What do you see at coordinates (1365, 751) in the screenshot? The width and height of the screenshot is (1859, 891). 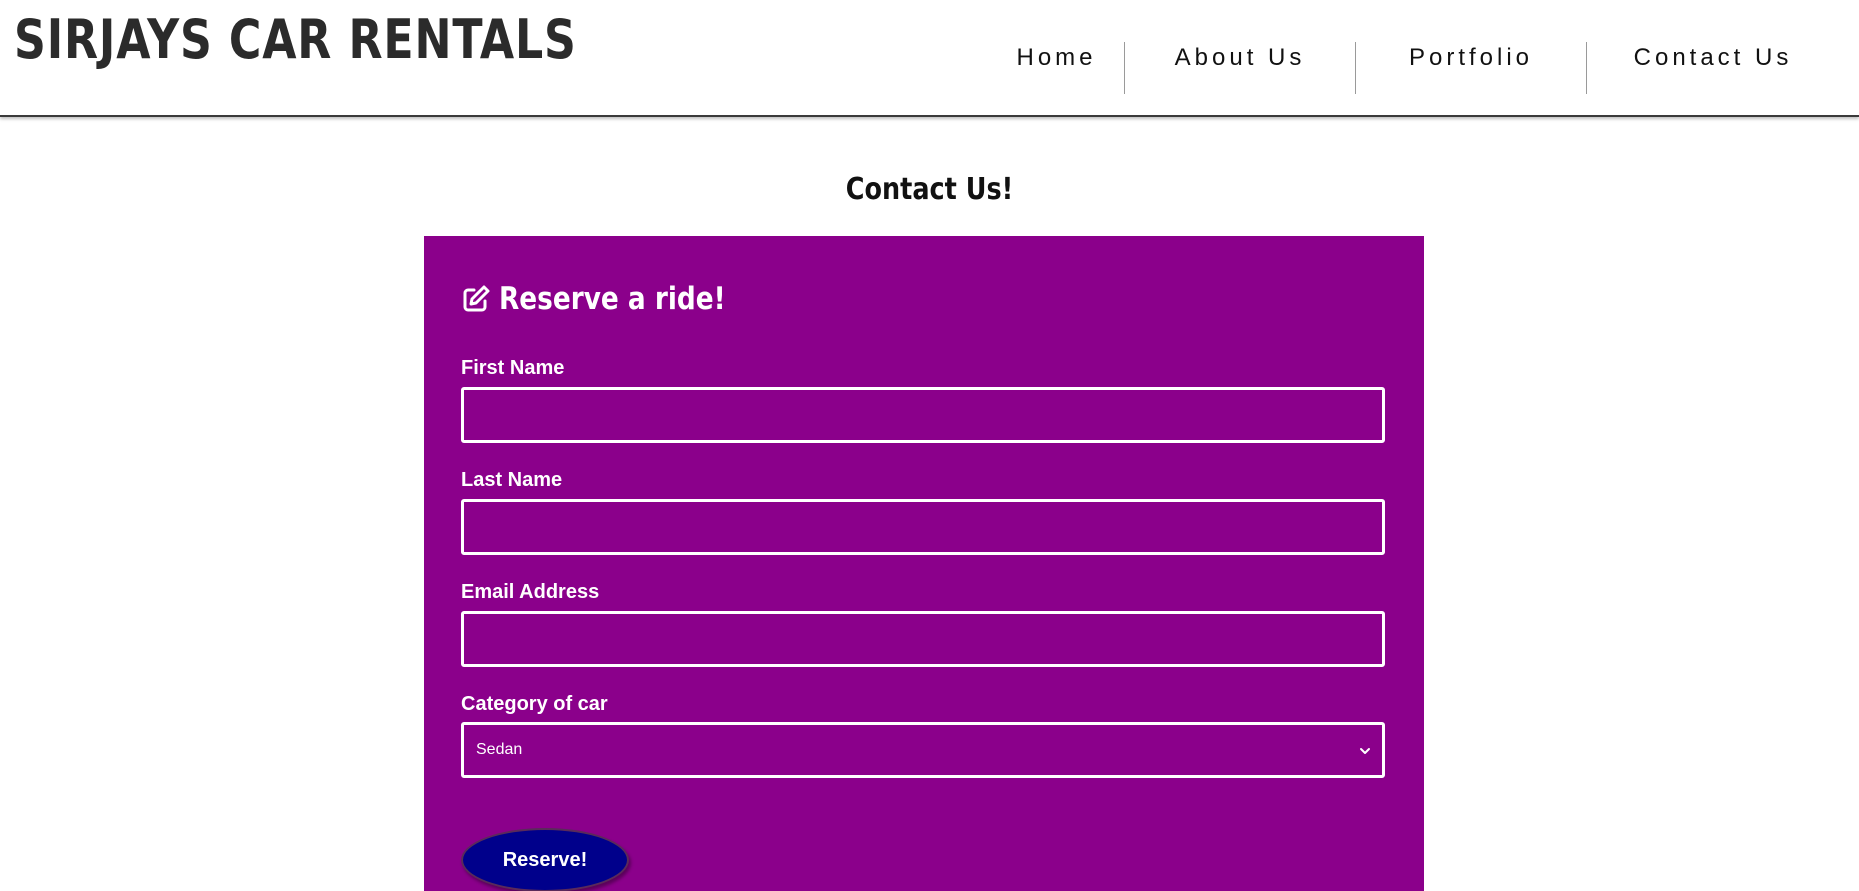 I see `chevron-down-icon` at bounding box center [1365, 751].